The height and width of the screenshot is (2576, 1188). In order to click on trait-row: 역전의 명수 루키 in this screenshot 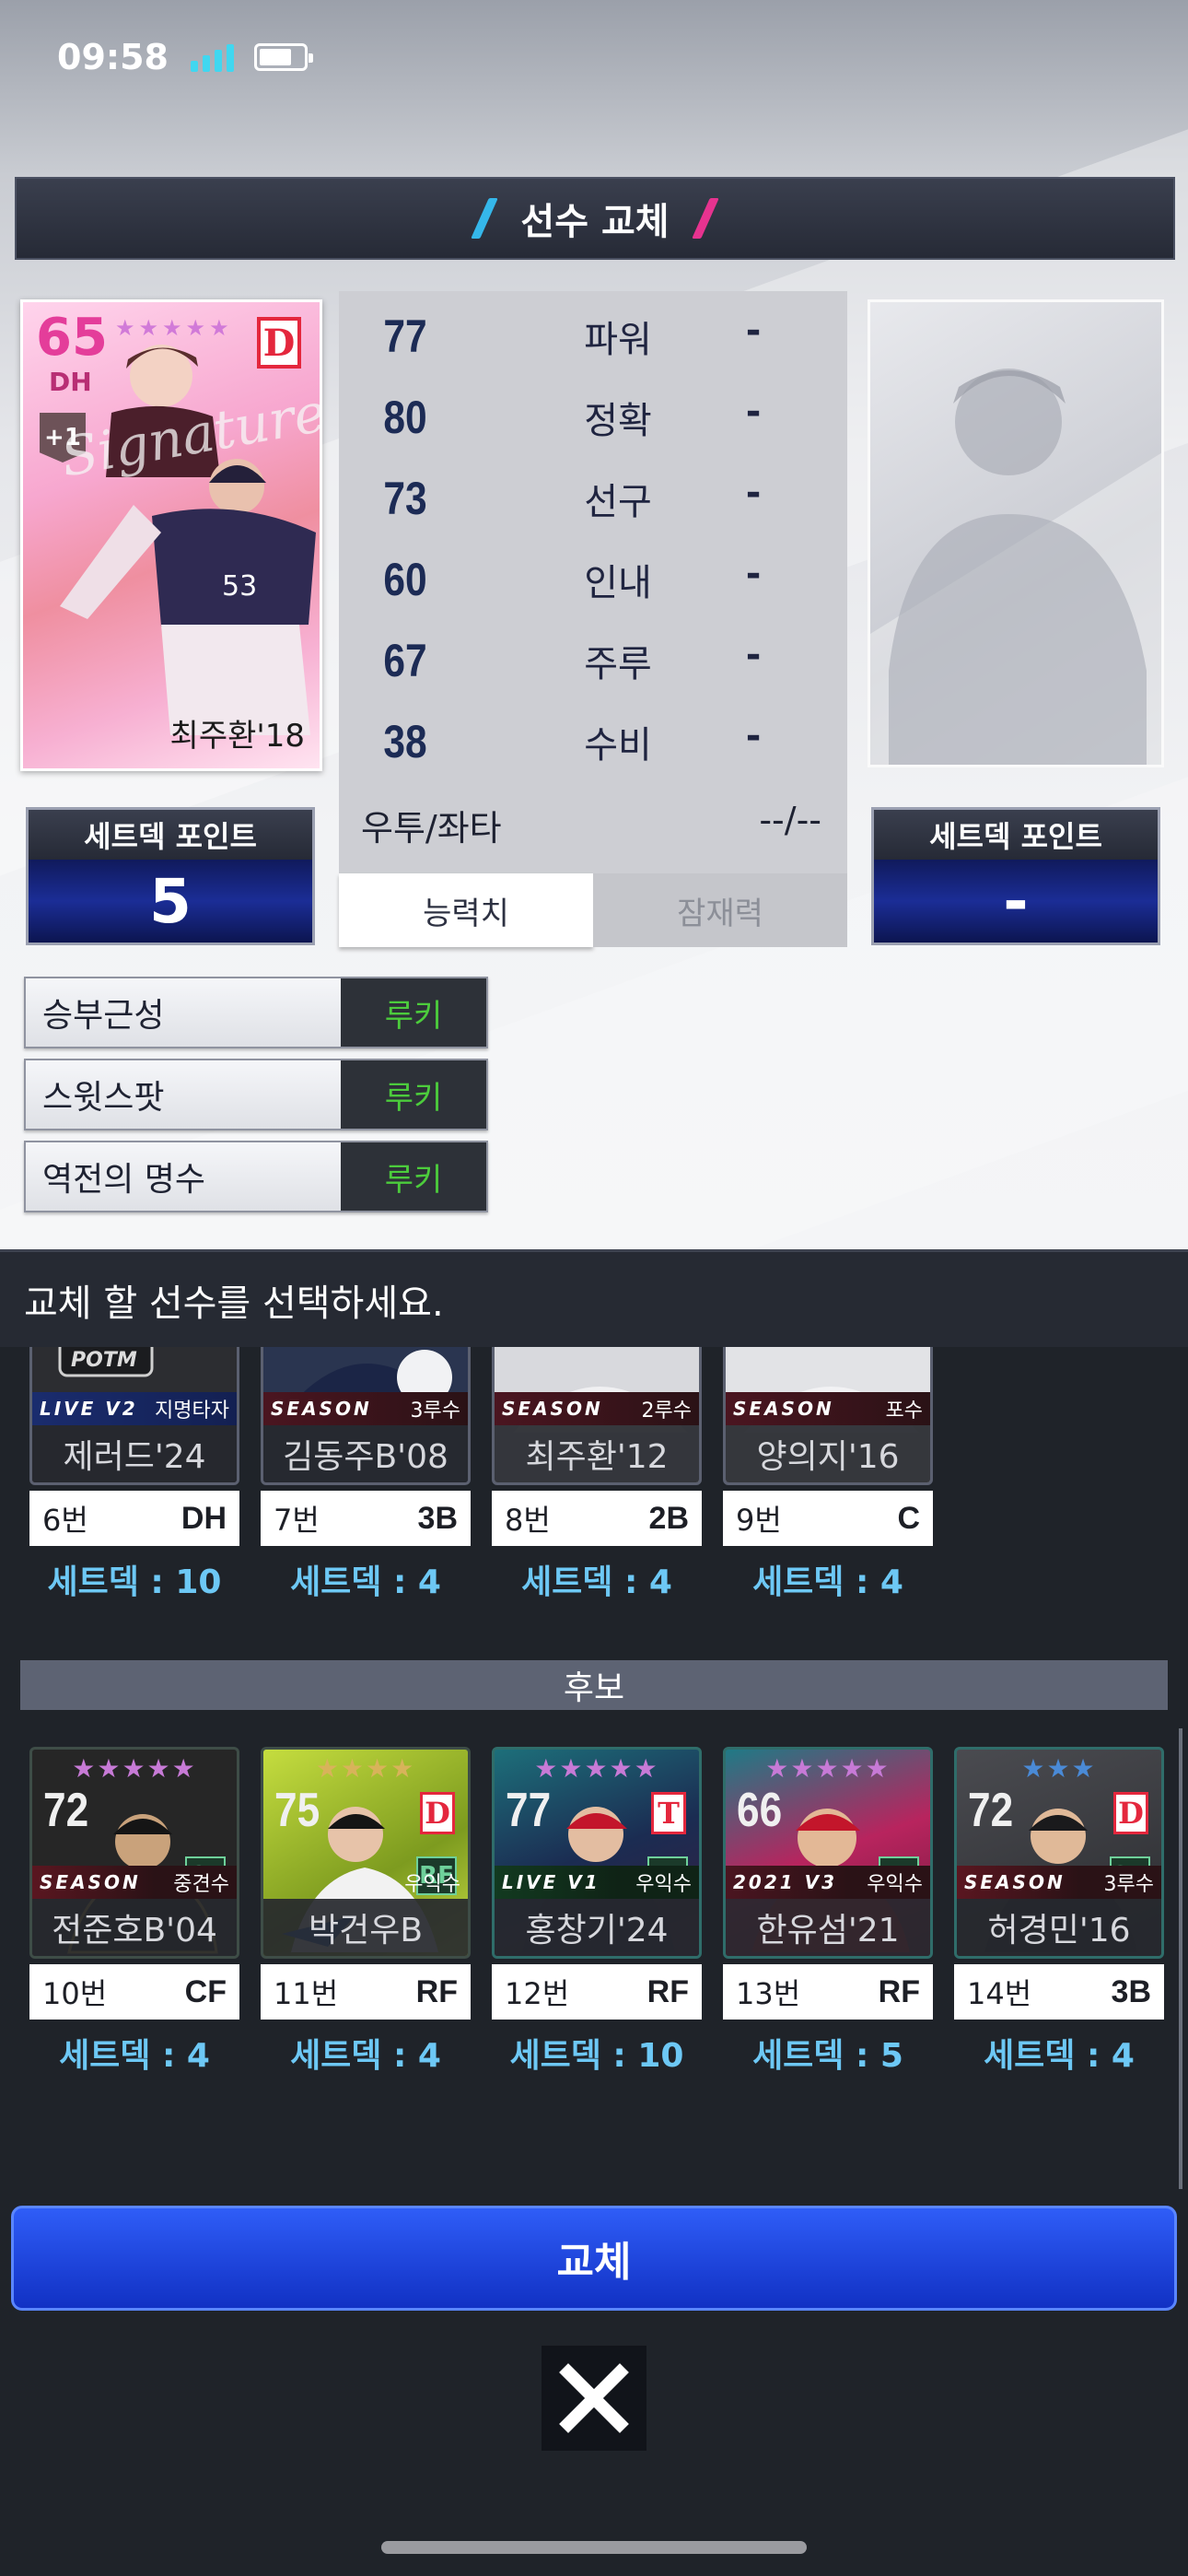, I will do `click(256, 1176)`.